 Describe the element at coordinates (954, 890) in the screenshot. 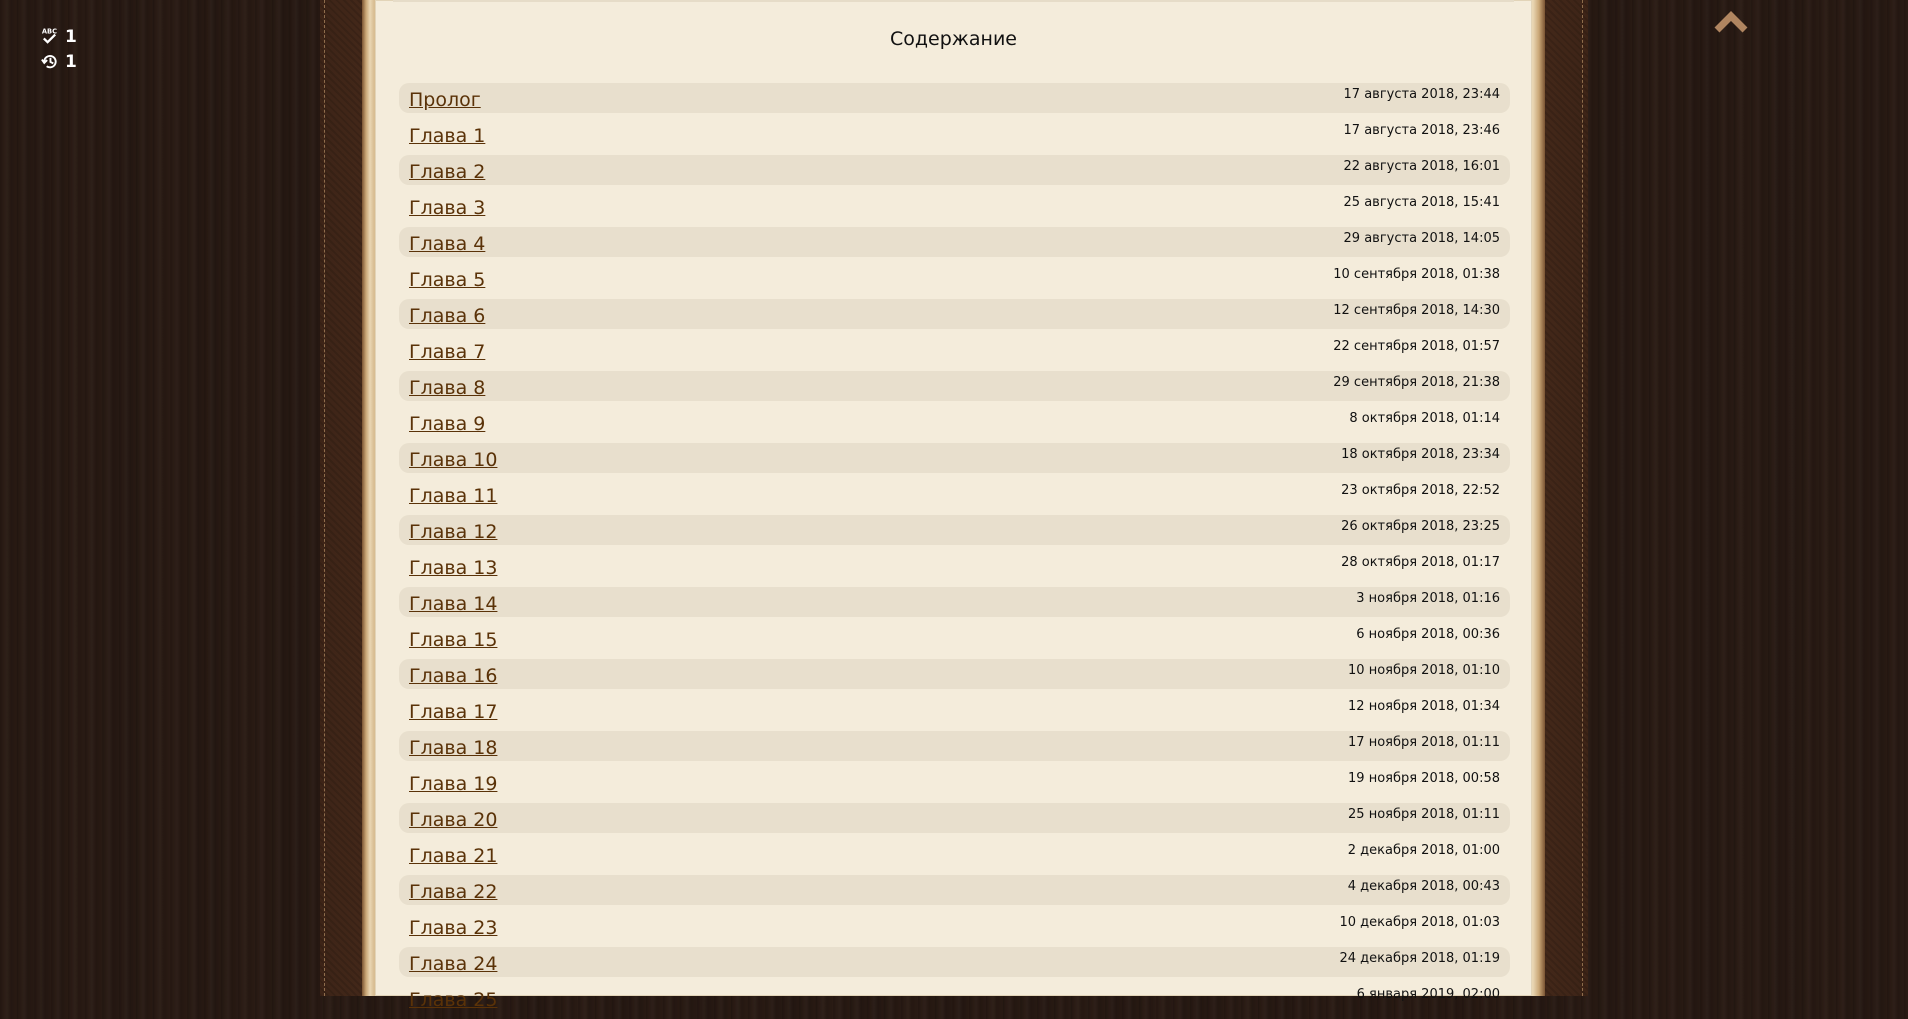

I see `toc-row: Глава 22 4 декабря 2018, 00:43` at that location.